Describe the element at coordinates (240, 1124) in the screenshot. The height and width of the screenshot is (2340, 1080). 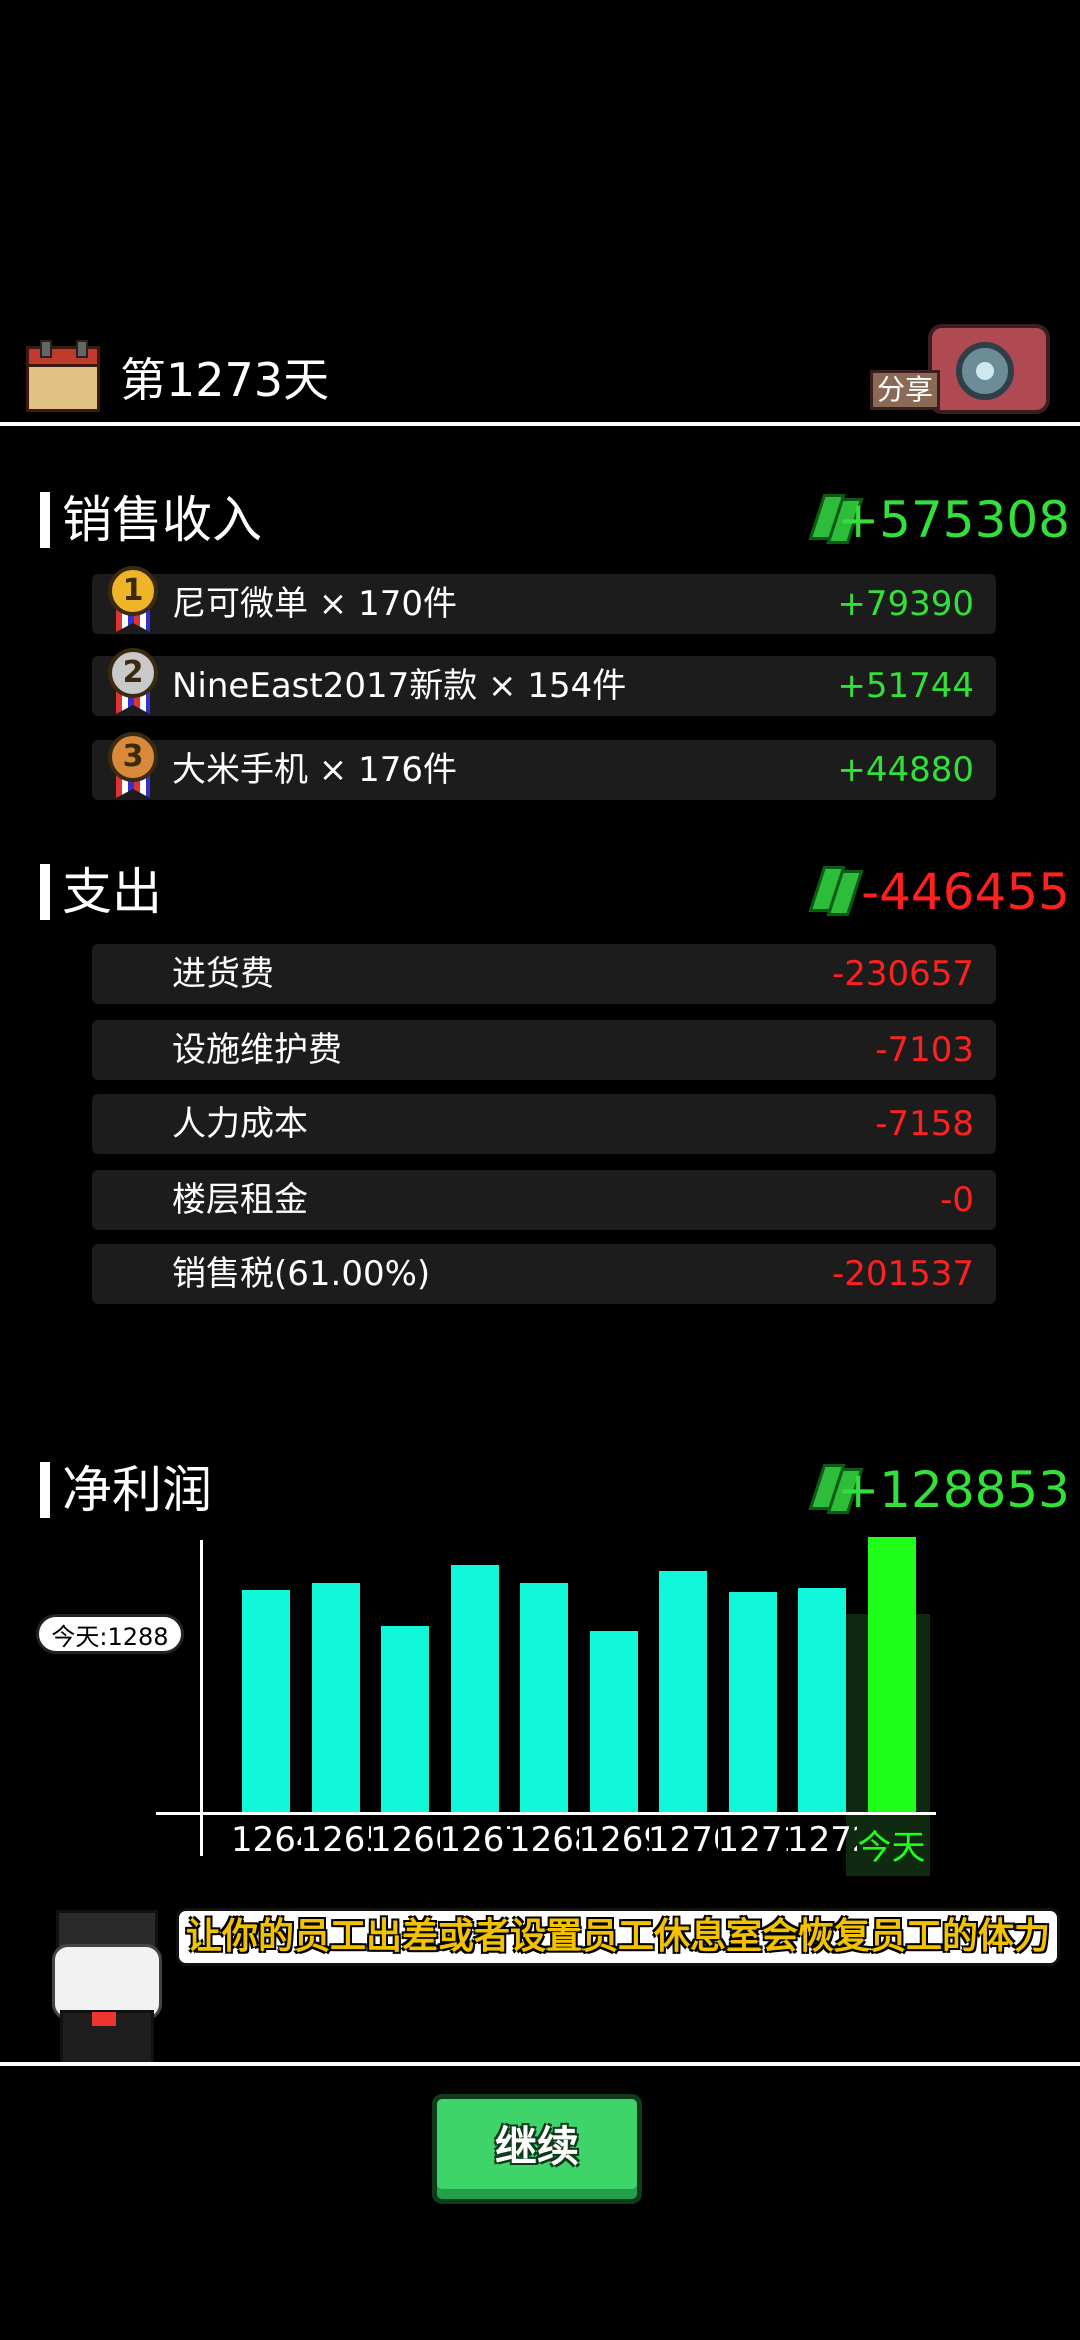
I see `expense-item-label: 人力成本` at that location.